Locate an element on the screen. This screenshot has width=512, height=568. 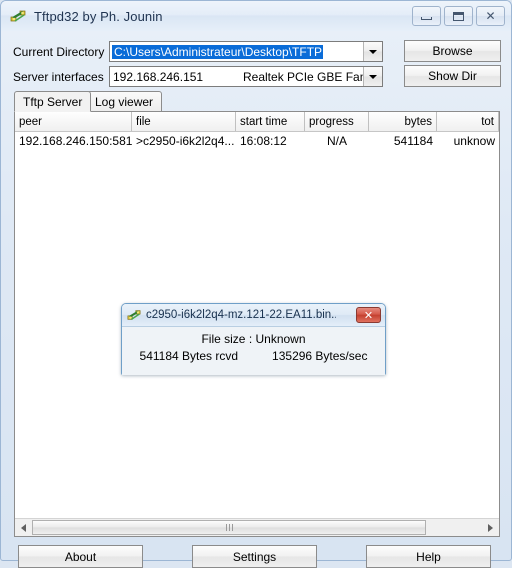
dialog-close-button: ✕ is located at coordinates (368, 315).